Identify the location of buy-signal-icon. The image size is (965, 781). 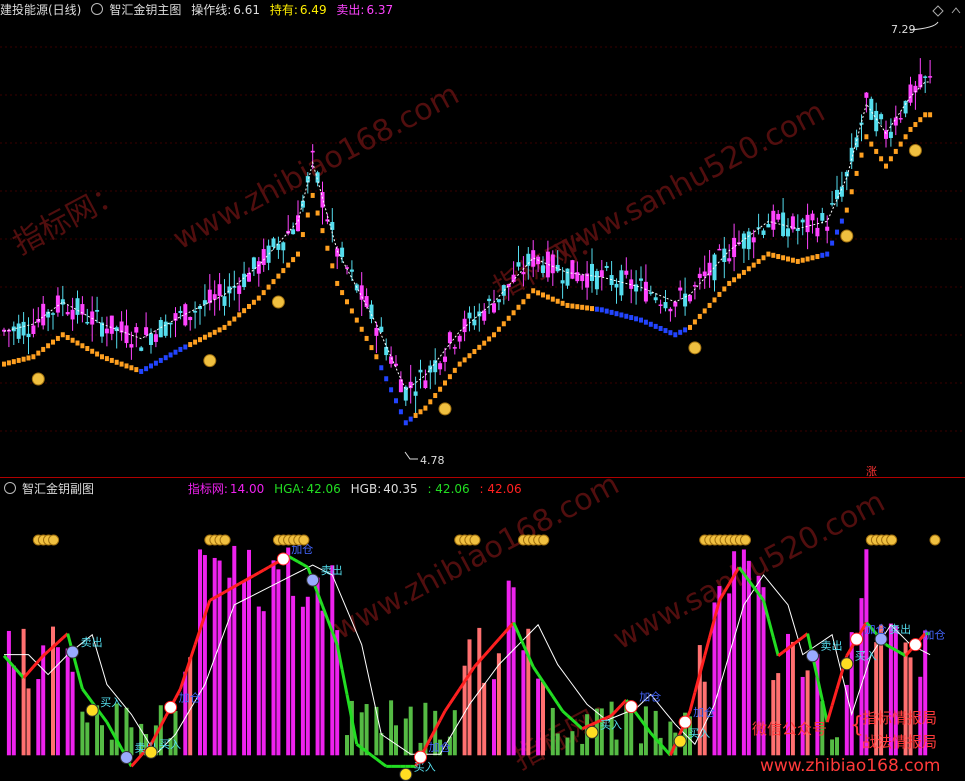
(680, 741).